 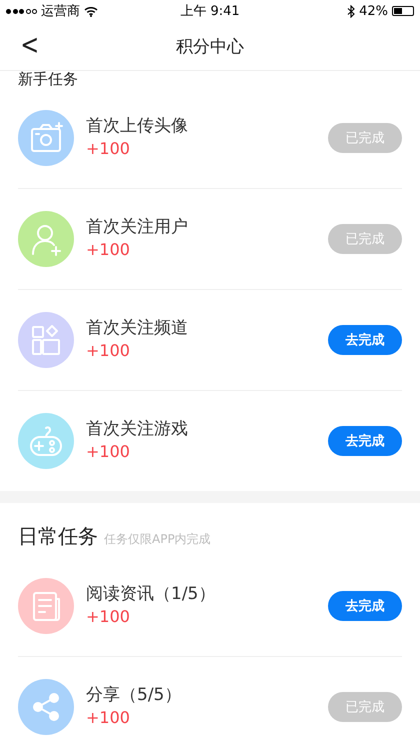 I want to click on wifi-icon, so click(x=91, y=11).